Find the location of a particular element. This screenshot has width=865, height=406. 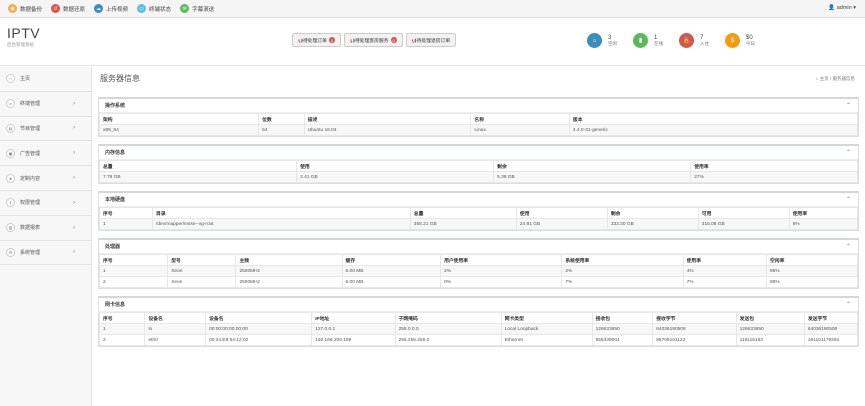

header-button-0: 📢 待处理订单 0 is located at coordinates (316, 40).